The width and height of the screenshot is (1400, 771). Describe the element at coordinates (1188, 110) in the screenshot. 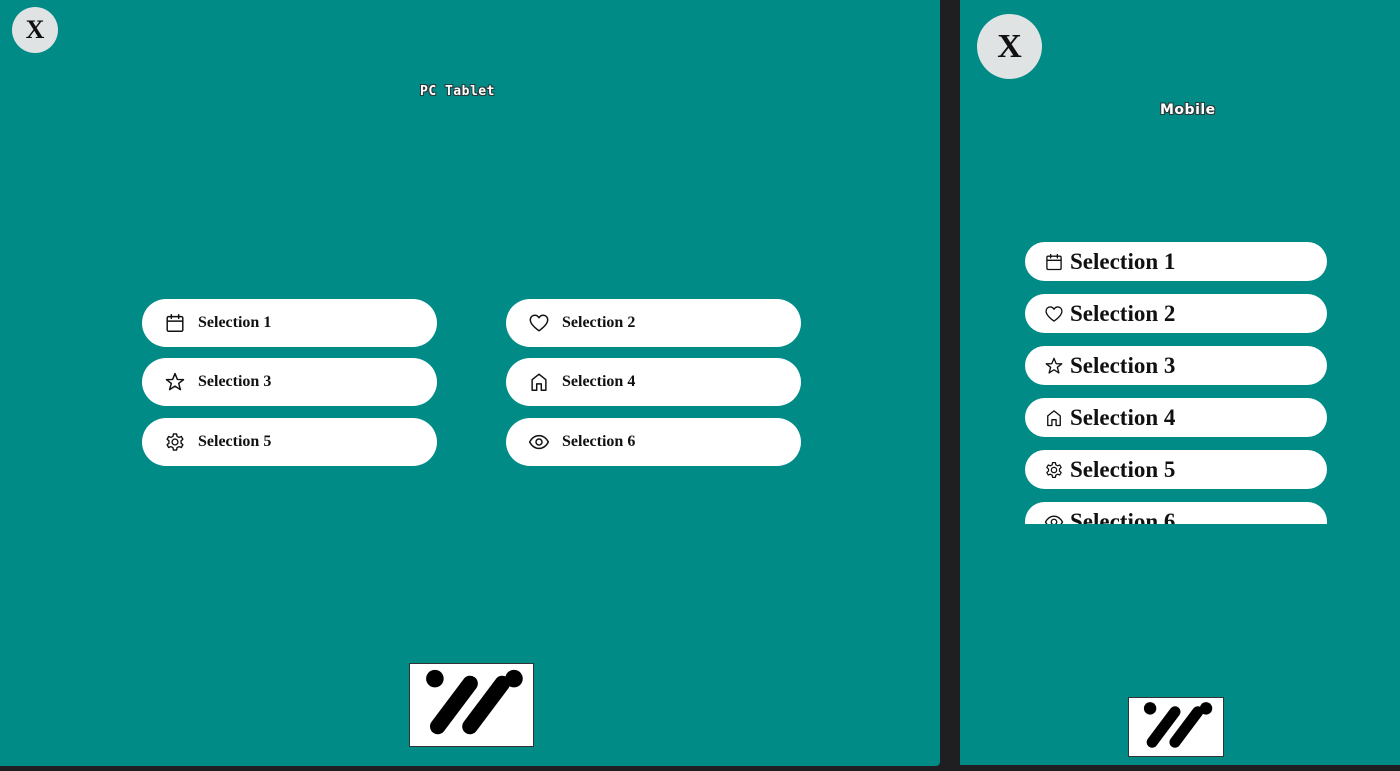

I see `device-label: Mobile` at that location.